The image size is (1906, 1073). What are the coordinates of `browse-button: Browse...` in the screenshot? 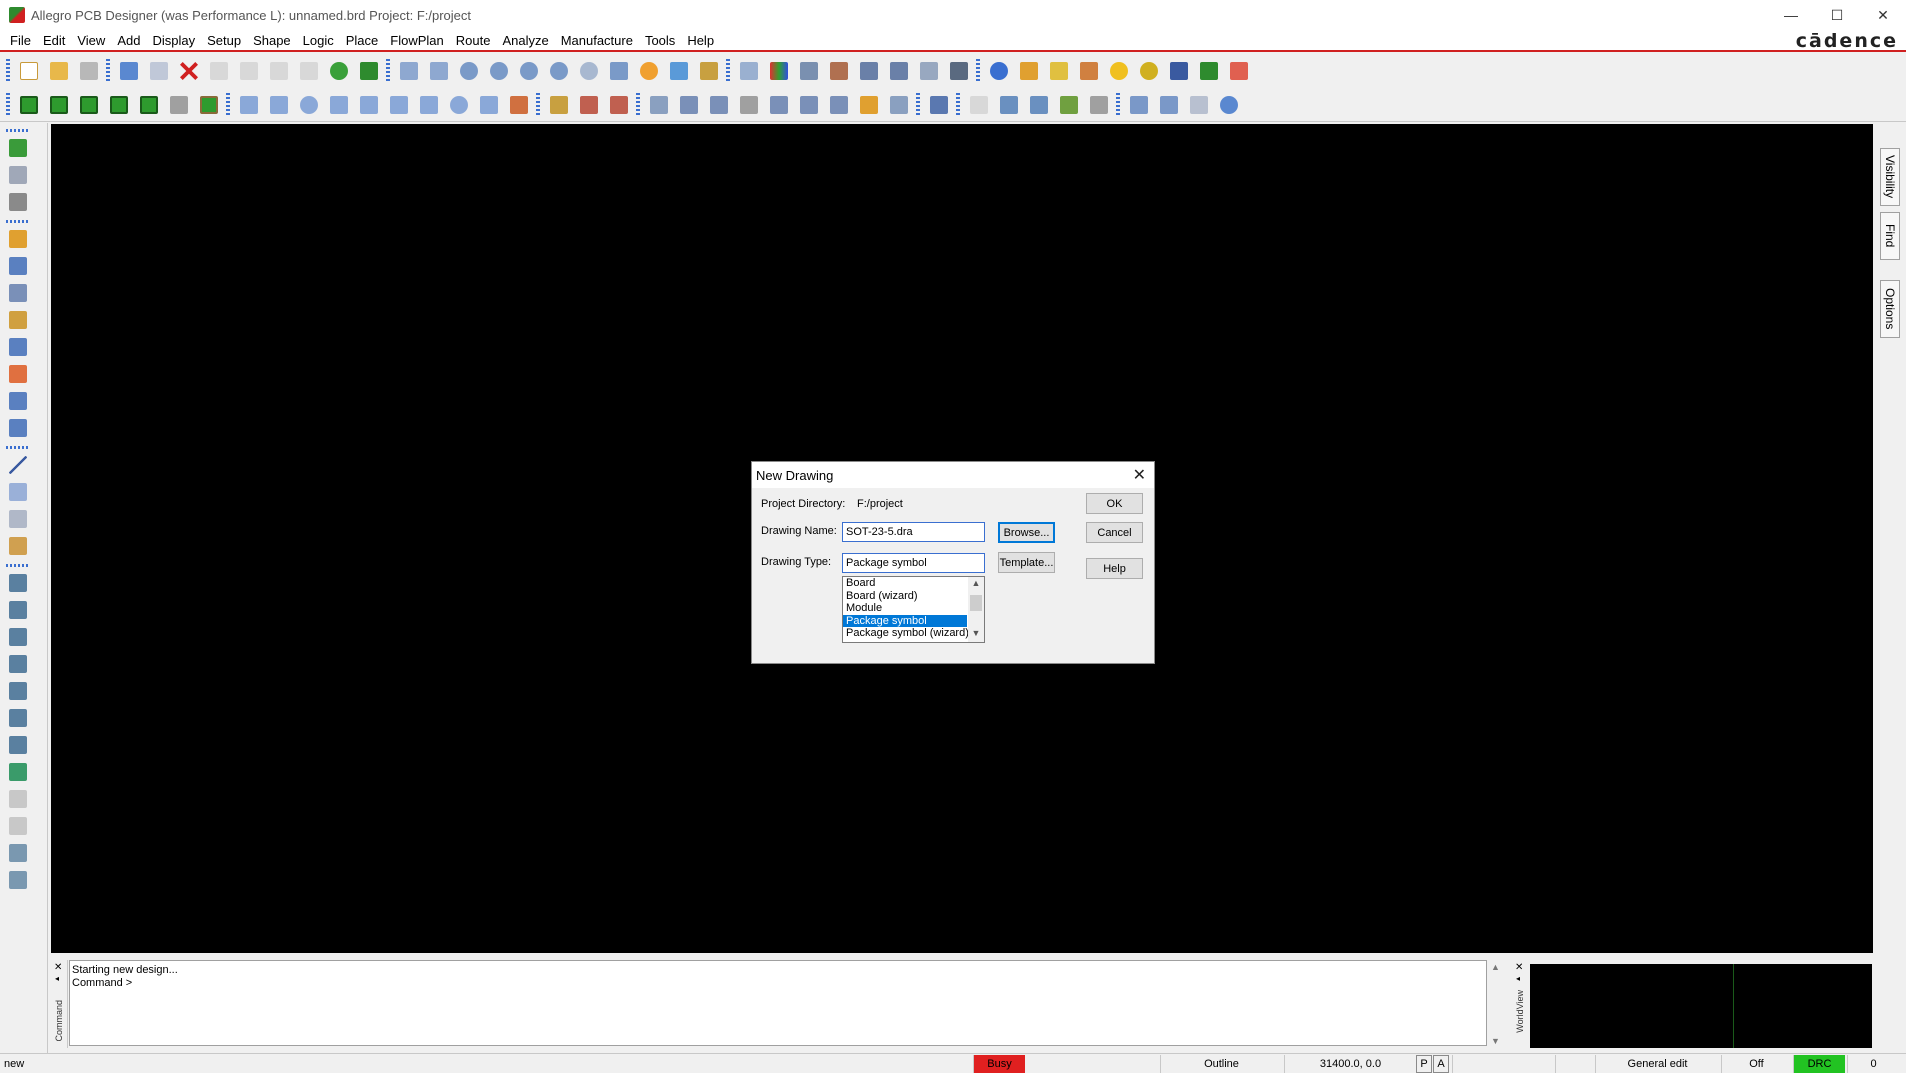 It's located at (1026, 532).